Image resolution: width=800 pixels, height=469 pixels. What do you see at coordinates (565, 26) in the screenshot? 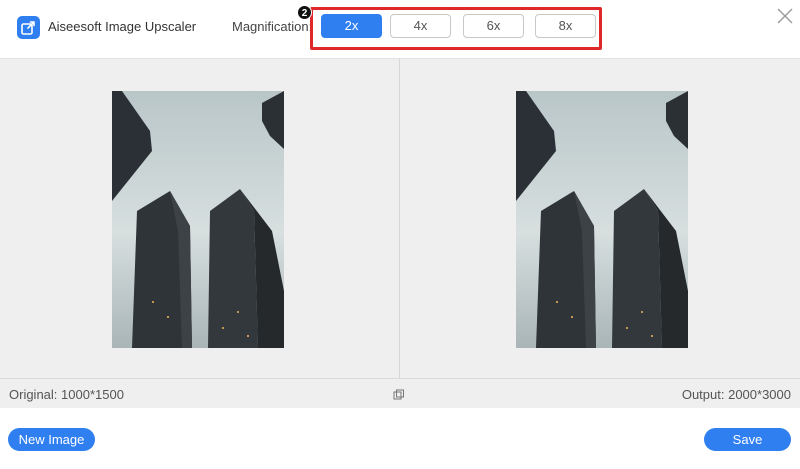
I see `magnification-8x-button: 8x` at bounding box center [565, 26].